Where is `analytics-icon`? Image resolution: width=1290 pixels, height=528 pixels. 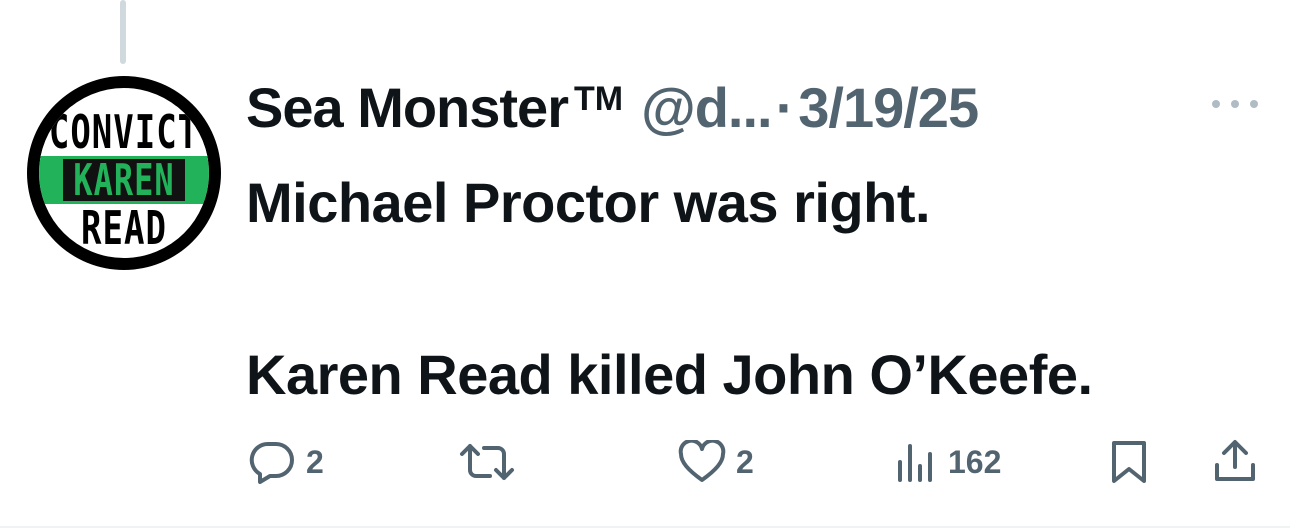 analytics-icon is located at coordinates (917, 462).